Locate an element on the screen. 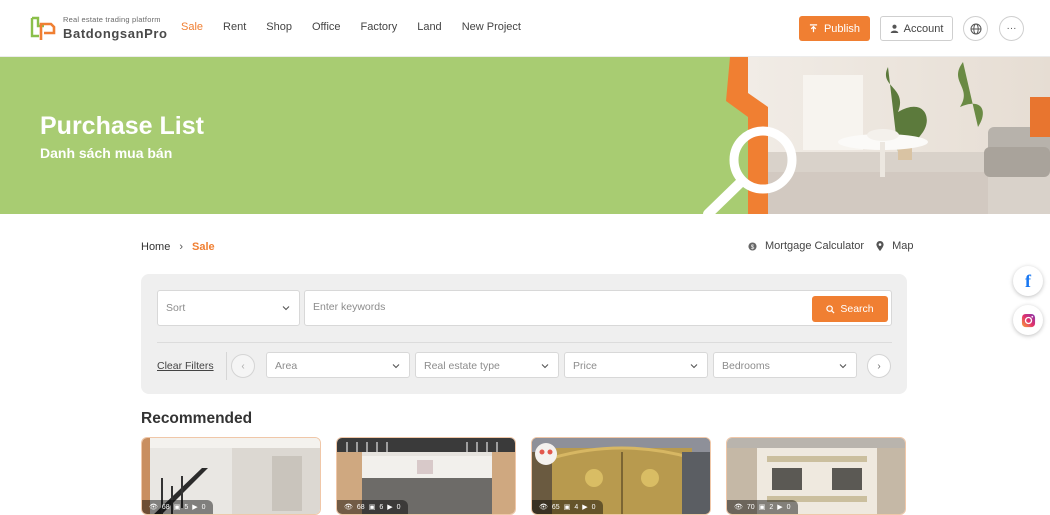 This screenshot has width=1050, height=515. upload-icon is located at coordinates (813, 28).